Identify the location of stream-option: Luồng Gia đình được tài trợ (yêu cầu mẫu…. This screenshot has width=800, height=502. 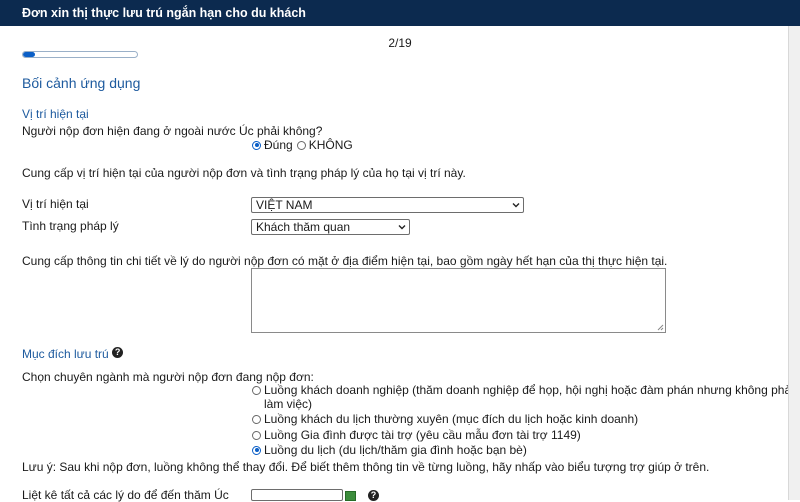
(416, 435).